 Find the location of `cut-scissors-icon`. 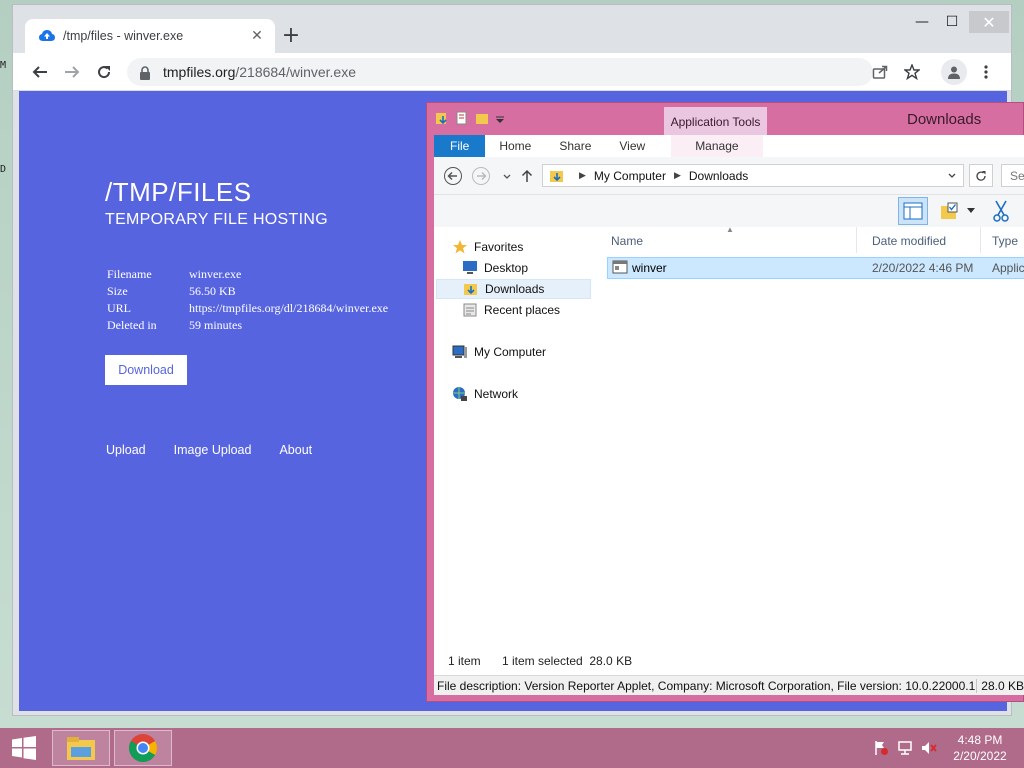

cut-scissors-icon is located at coordinates (1001, 211).